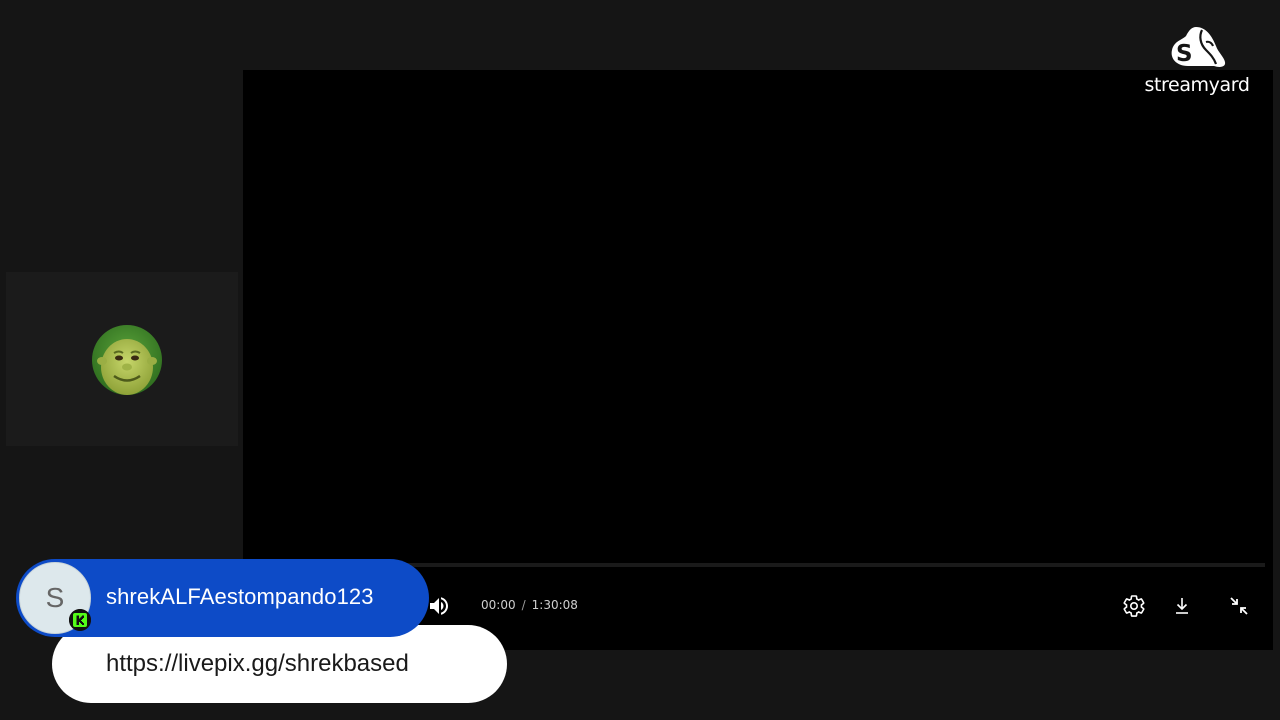 Image resolution: width=1280 pixels, height=720 pixels. What do you see at coordinates (240, 596) in the screenshot?
I see `commenter-name: shrekALFAestompando123` at bounding box center [240, 596].